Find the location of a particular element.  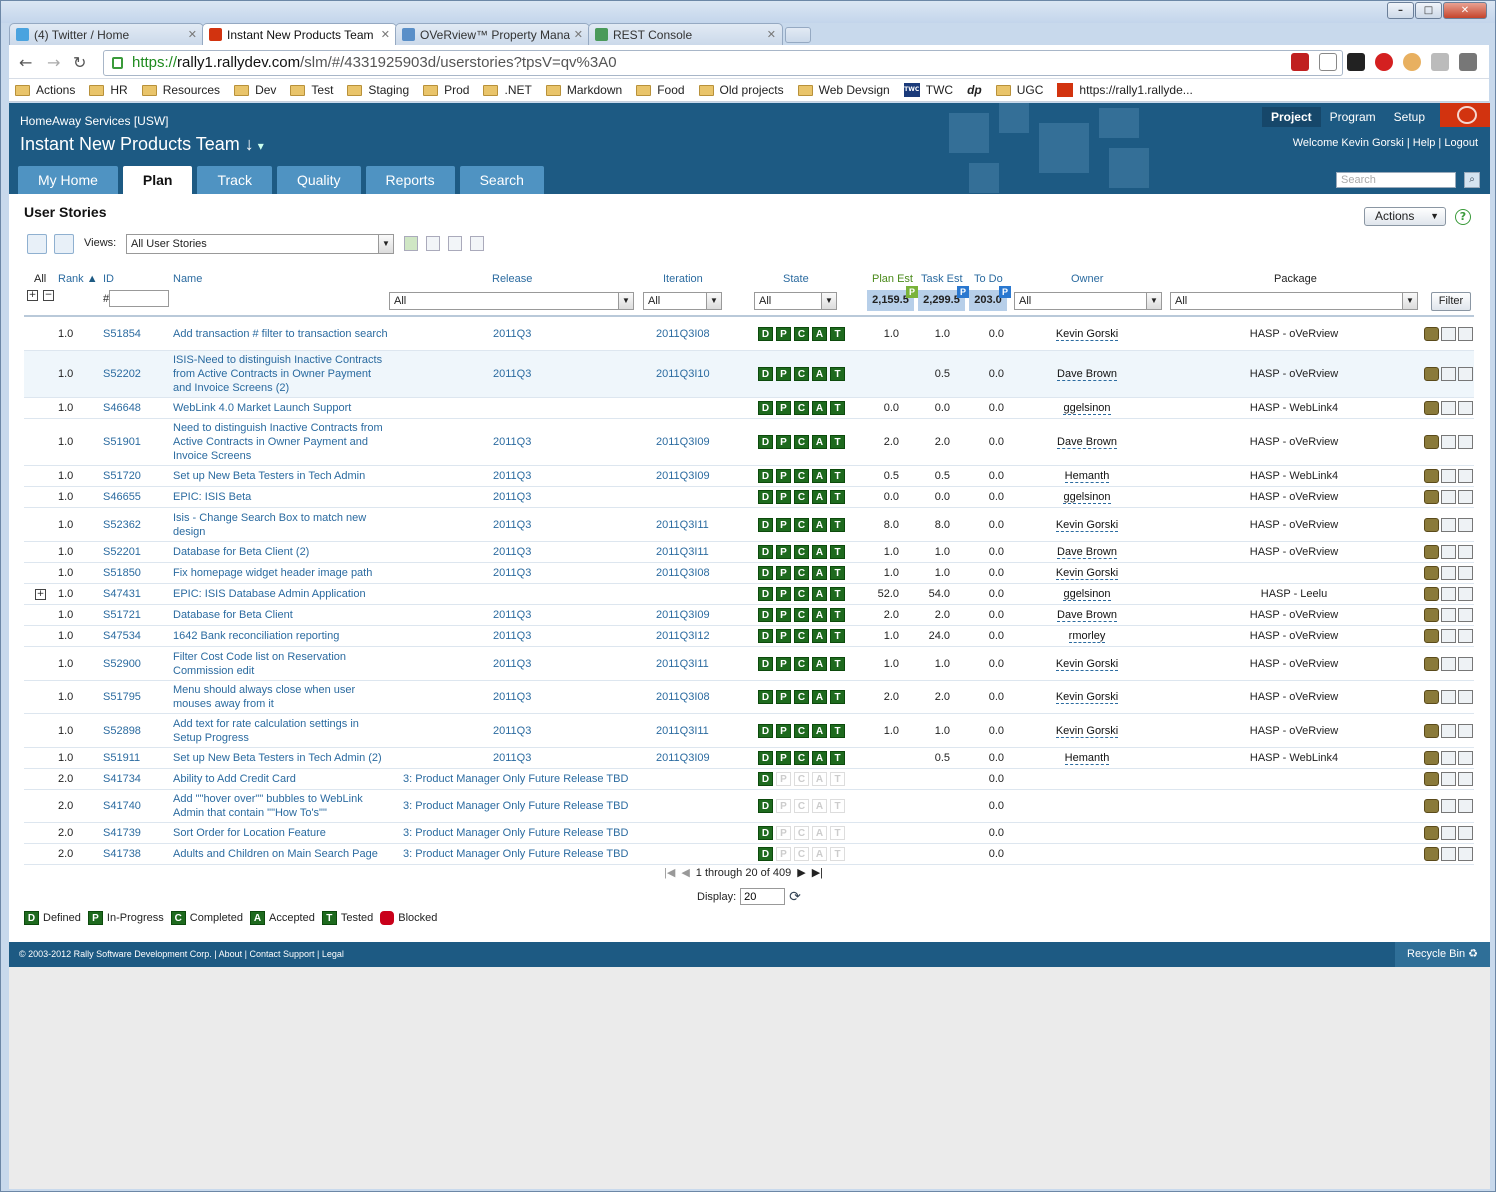

bookmark-item: Actions is located at coordinates (45, 90).